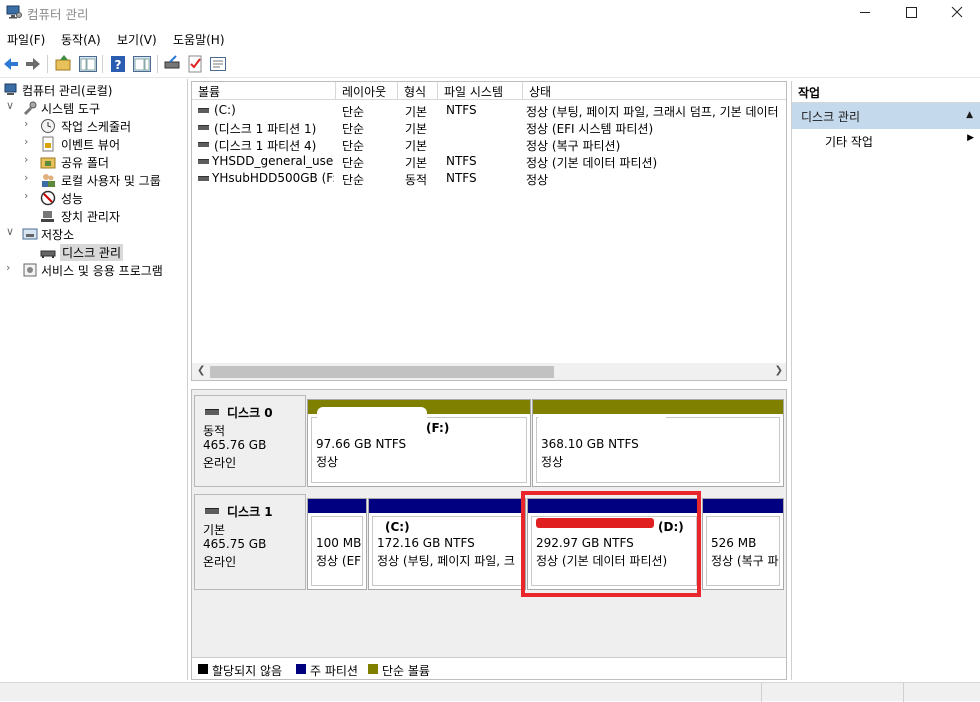 This screenshot has width=980, height=702. What do you see at coordinates (195, 64) in the screenshot?
I see `checklist-icon` at bounding box center [195, 64].